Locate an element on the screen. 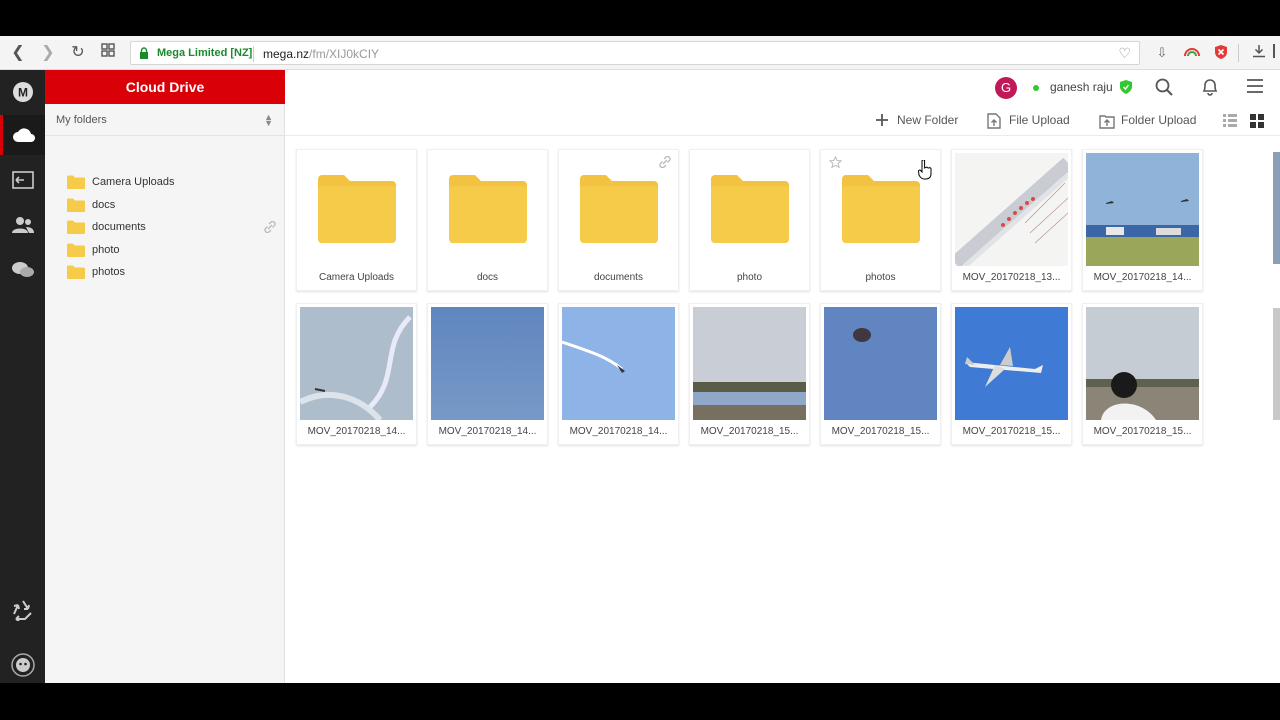  download-circle-icon: ⇩ is located at coordinates (1162, 53).